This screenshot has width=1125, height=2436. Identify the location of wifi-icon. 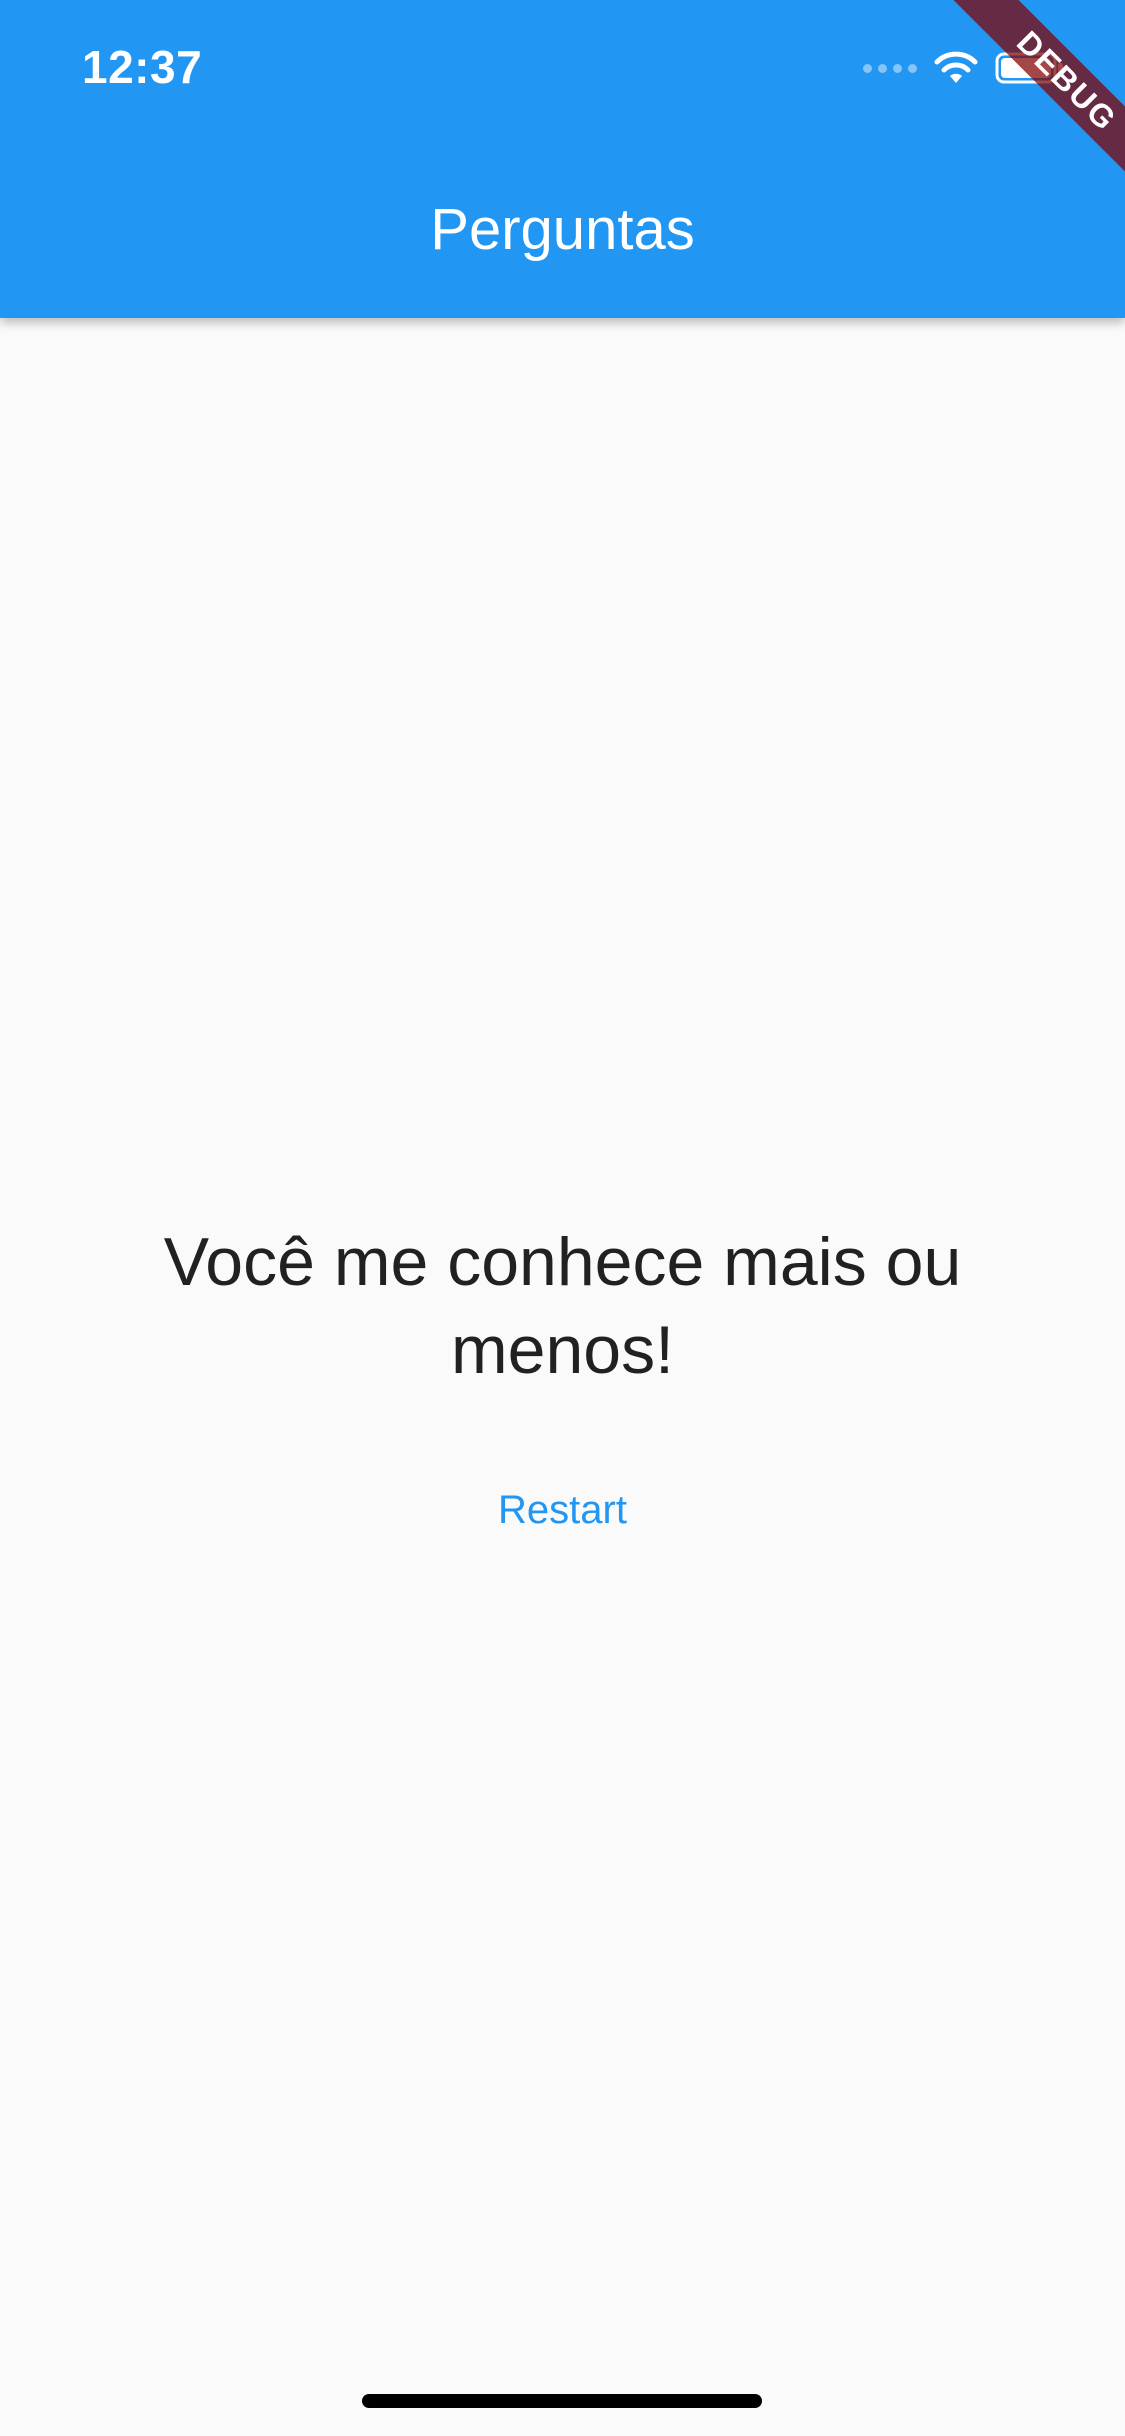
(956, 67).